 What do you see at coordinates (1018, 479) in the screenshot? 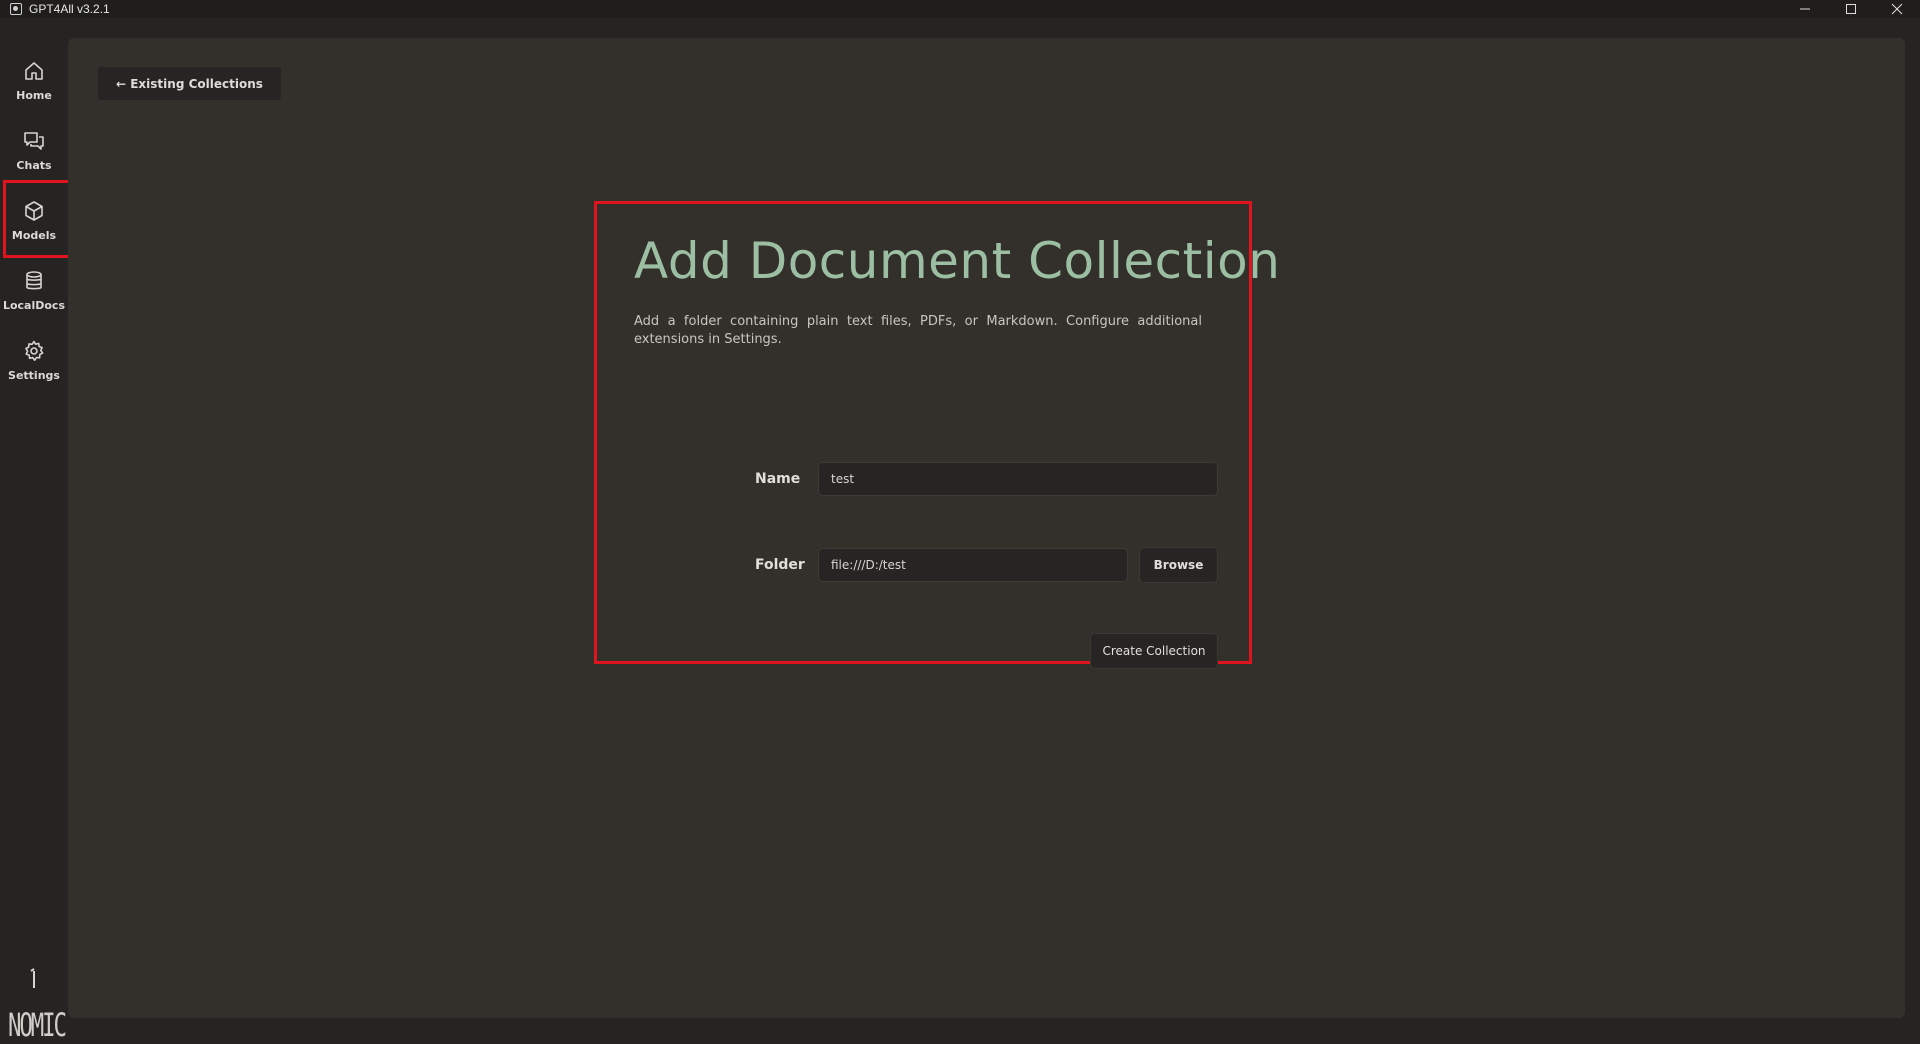
I see `name-input` at bounding box center [1018, 479].